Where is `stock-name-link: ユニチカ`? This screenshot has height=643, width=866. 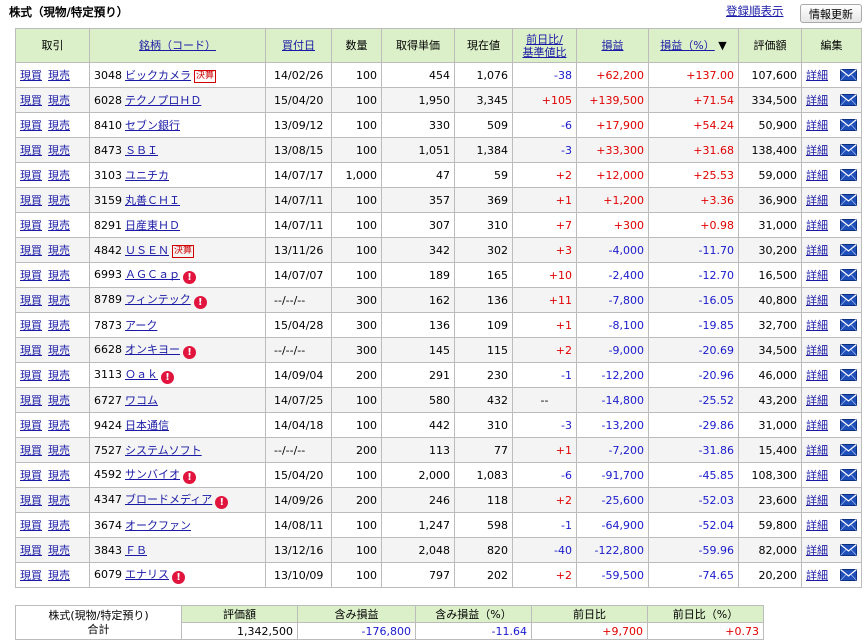
stock-name-link: ユニチカ is located at coordinates (147, 175).